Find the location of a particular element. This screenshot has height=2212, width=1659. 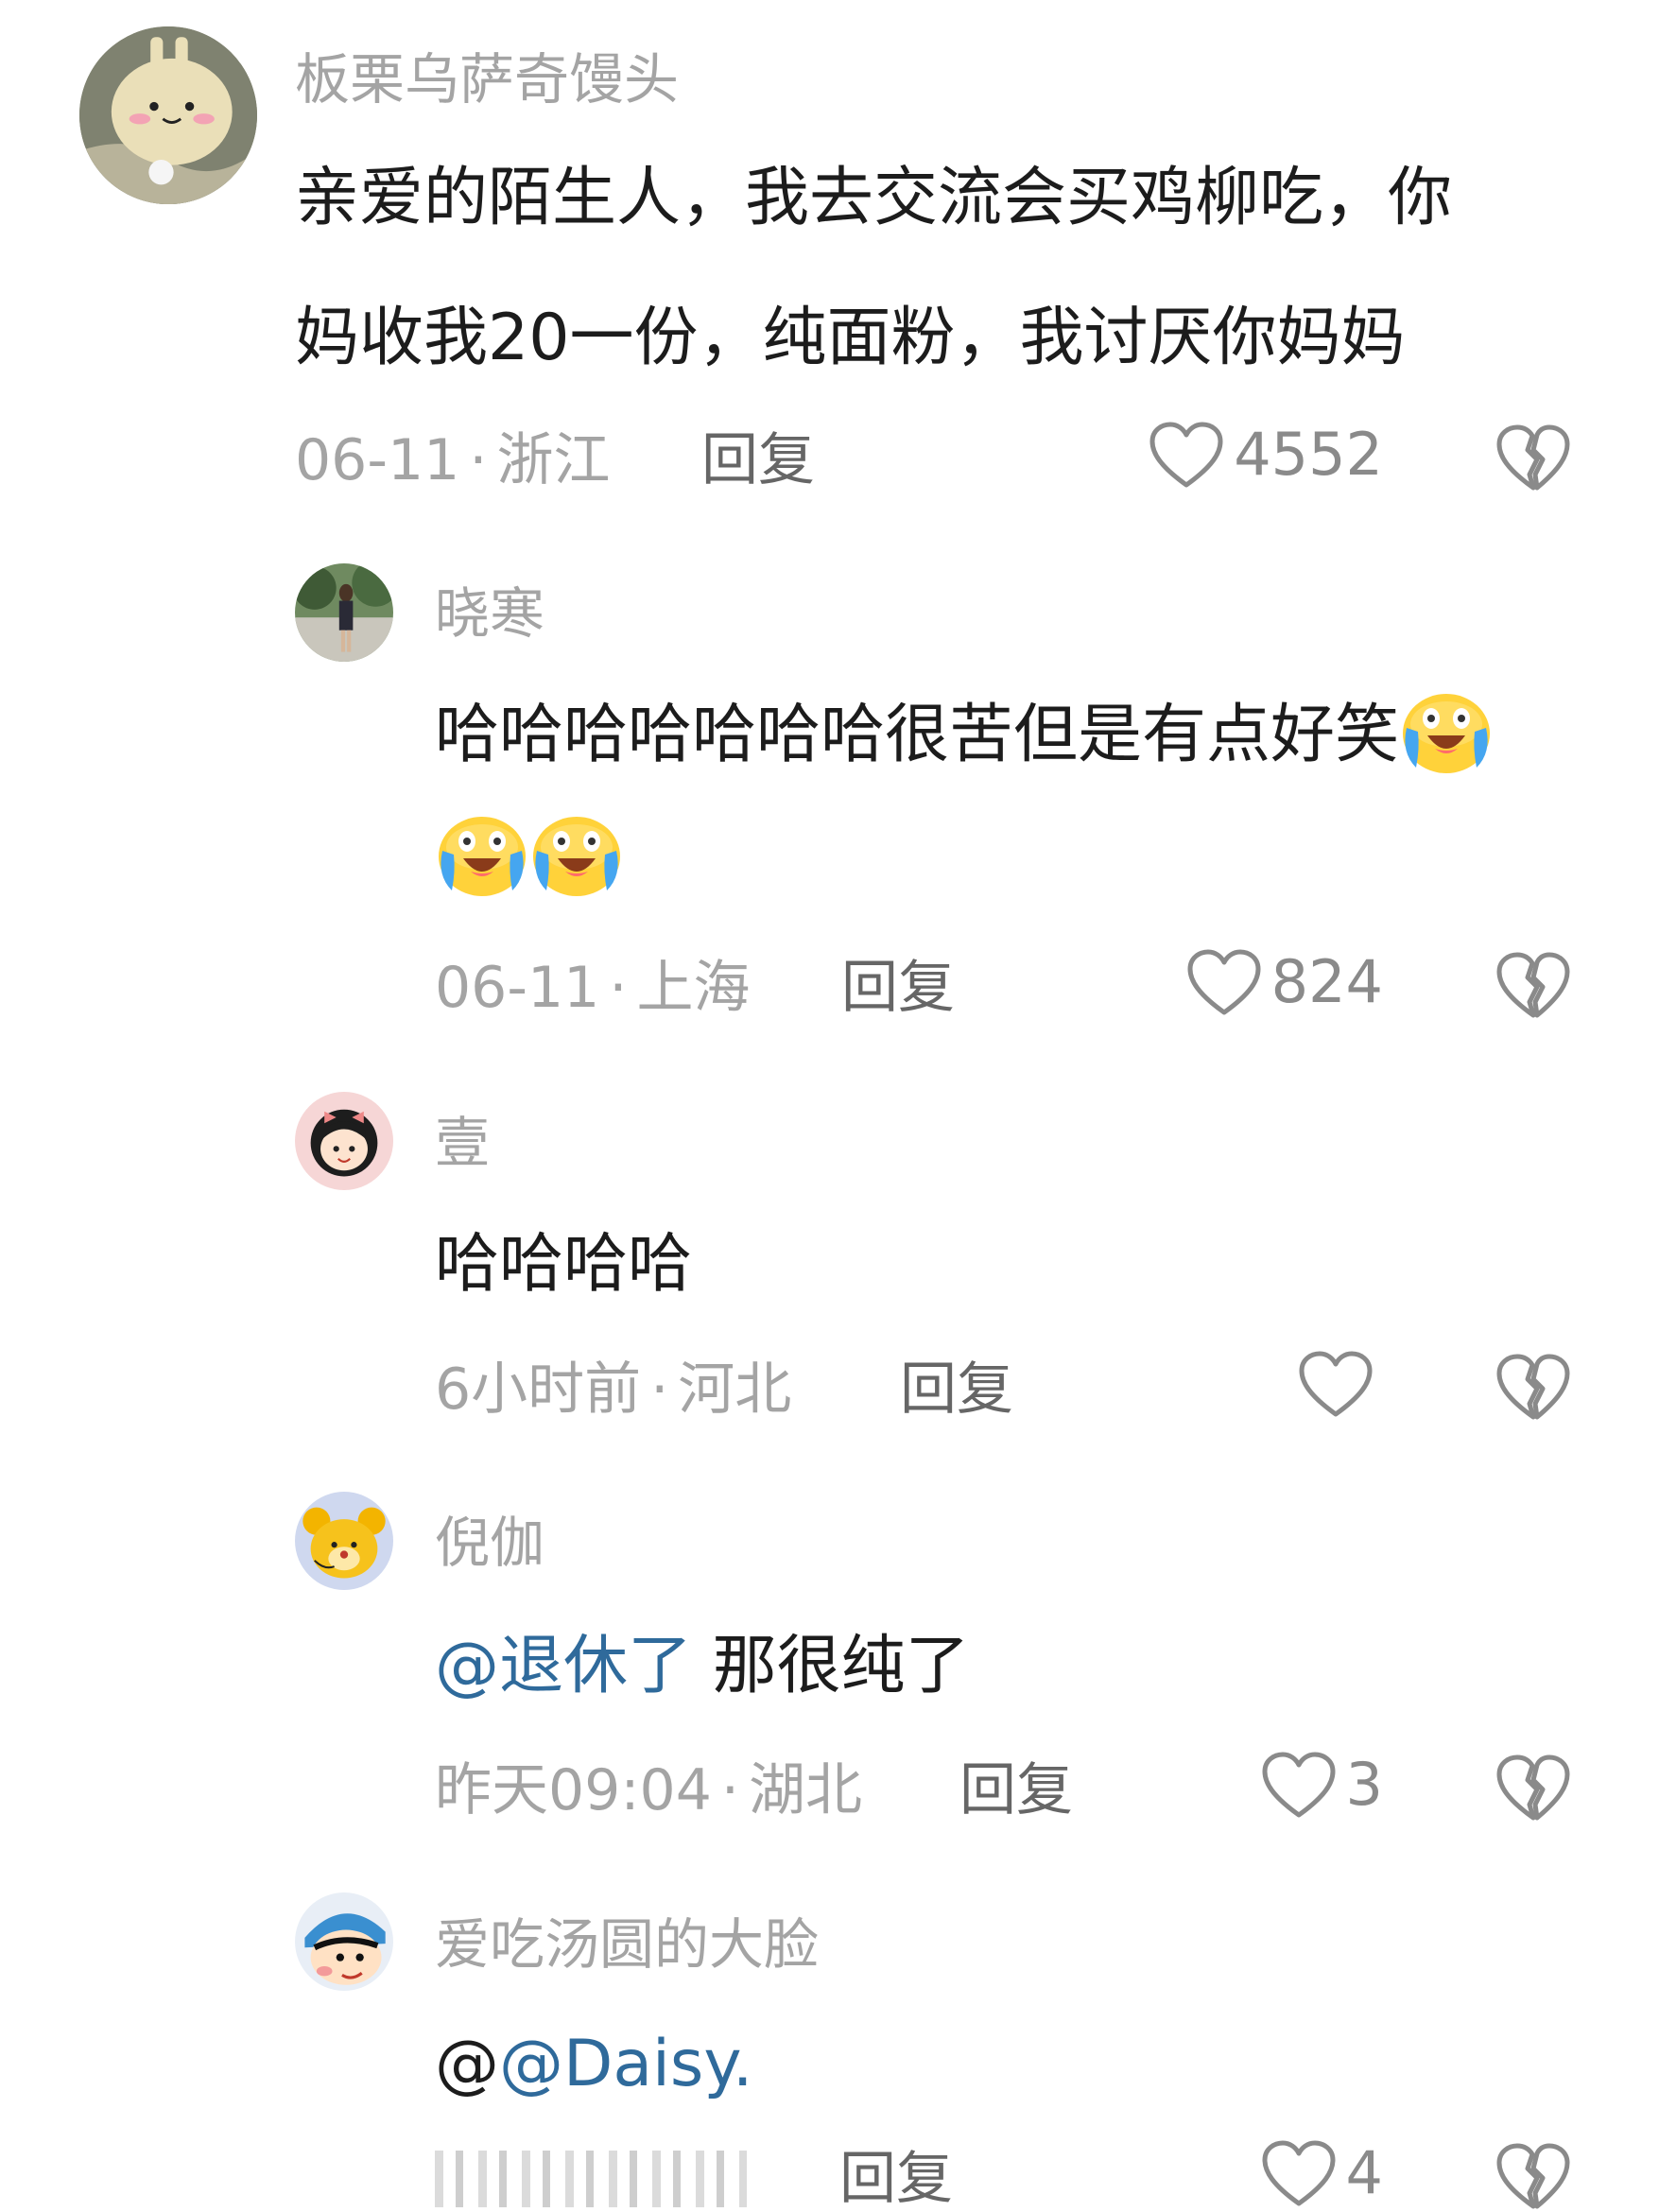

avatar-photo-icon is located at coordinates (344, 612).